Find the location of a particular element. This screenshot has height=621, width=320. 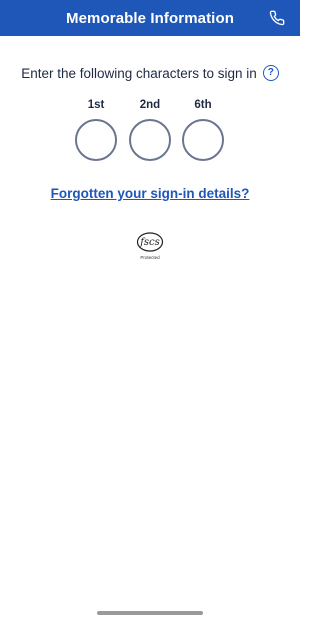

character-3-group: 6th is located at coordinates (203, 129).